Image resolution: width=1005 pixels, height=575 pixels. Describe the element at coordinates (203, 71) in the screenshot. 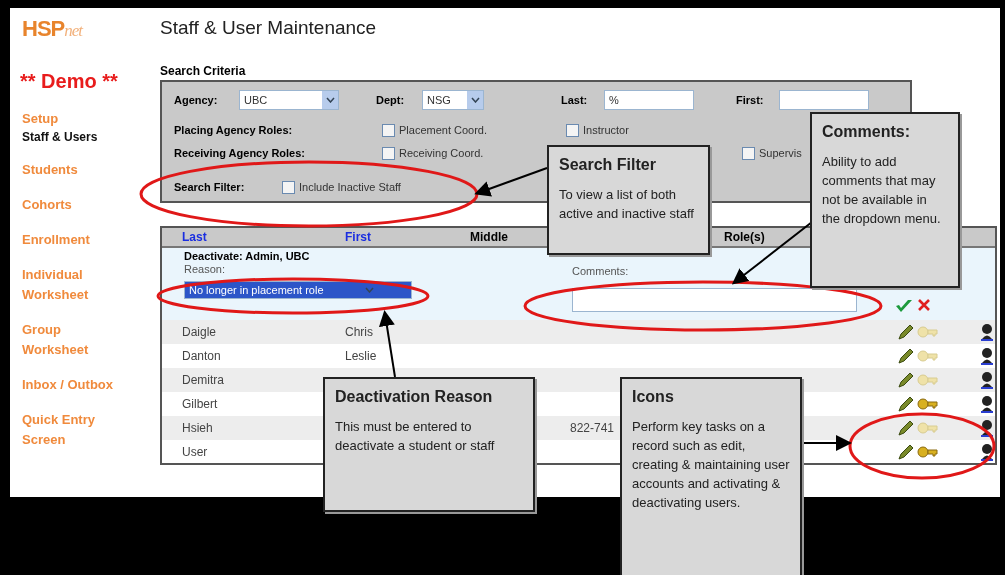

I see `section-heading: Search Criteria` at that location.